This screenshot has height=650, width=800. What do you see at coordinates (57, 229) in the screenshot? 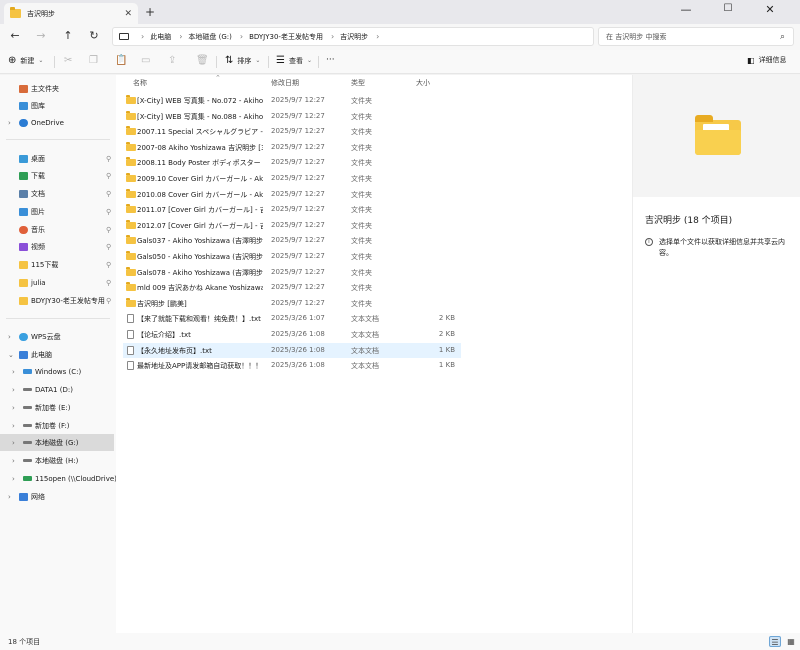
I see `sidebar-item-music: 音乐 ⚲` at bounding box center [57, 229].